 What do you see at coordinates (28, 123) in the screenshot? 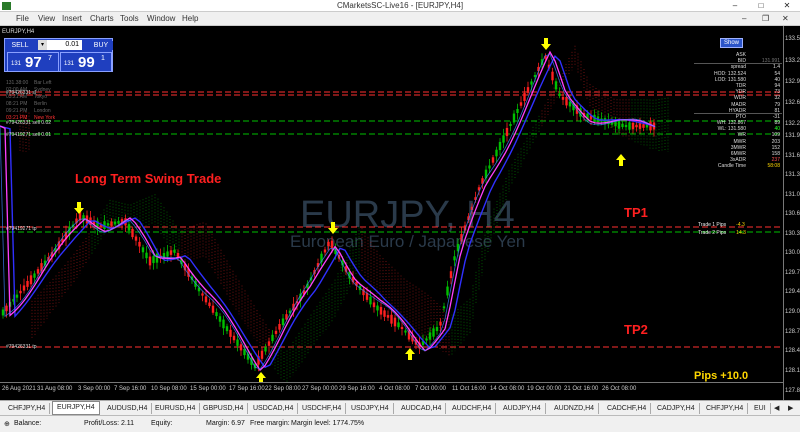
I see `order-label: #79426331 sell 0.02` at bounding box center [28, 123].